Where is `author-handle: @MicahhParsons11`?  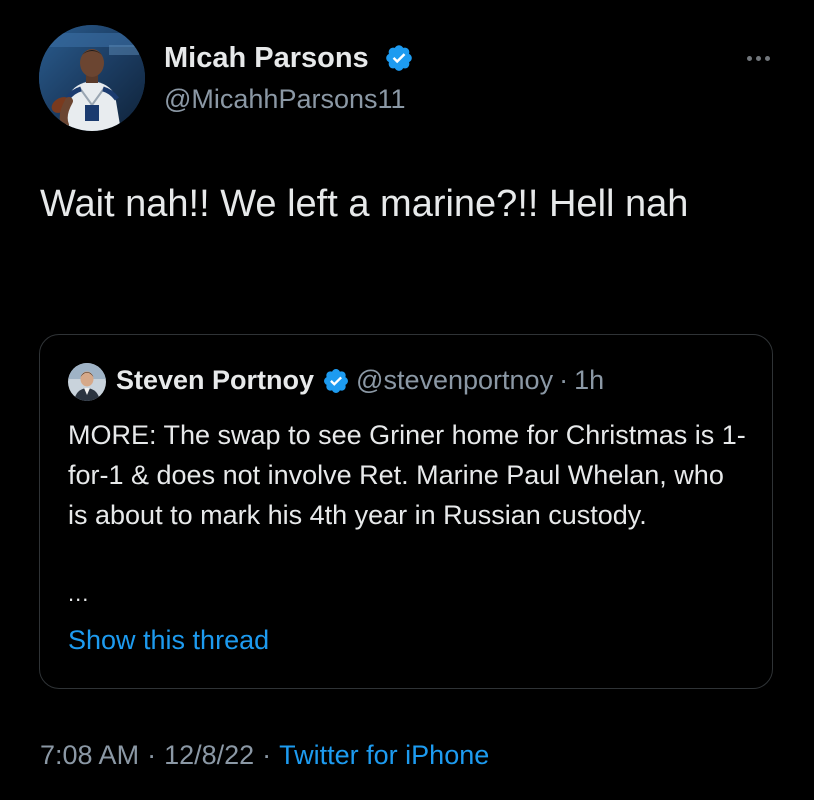
author-handle: @MicahhParsons11 is located at coordinates (285, 99).